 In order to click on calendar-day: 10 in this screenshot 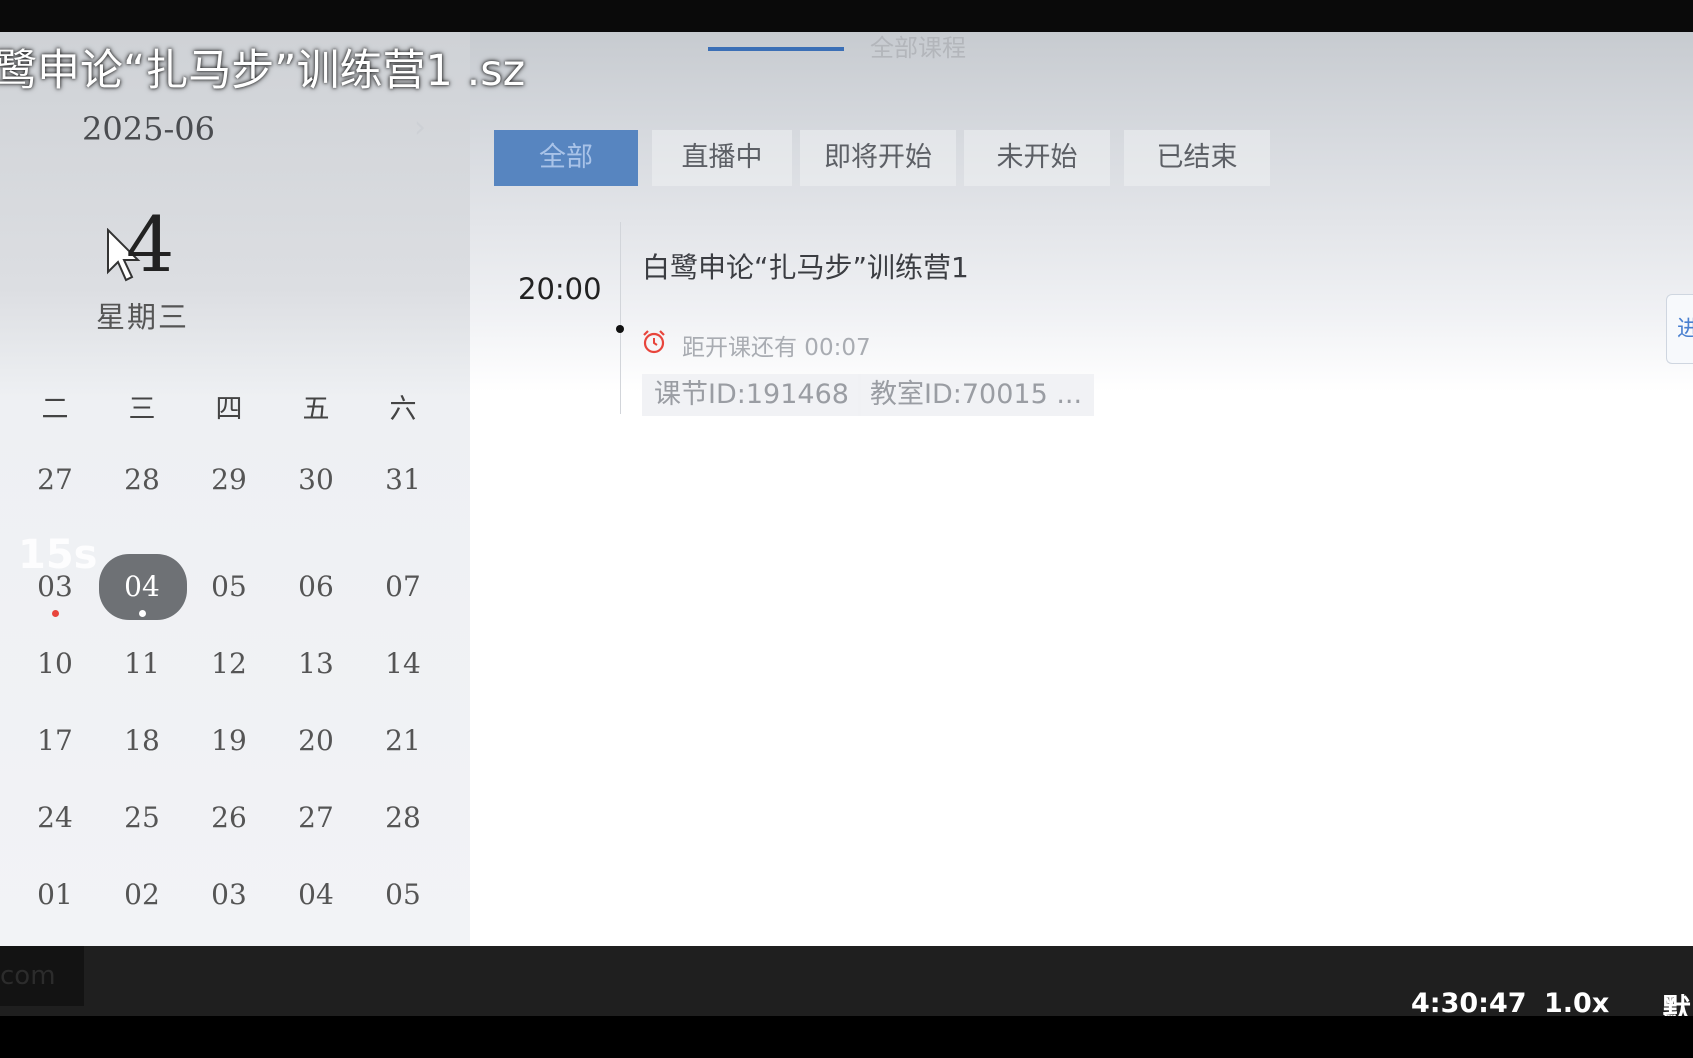, I will do `click(55, 664)`.